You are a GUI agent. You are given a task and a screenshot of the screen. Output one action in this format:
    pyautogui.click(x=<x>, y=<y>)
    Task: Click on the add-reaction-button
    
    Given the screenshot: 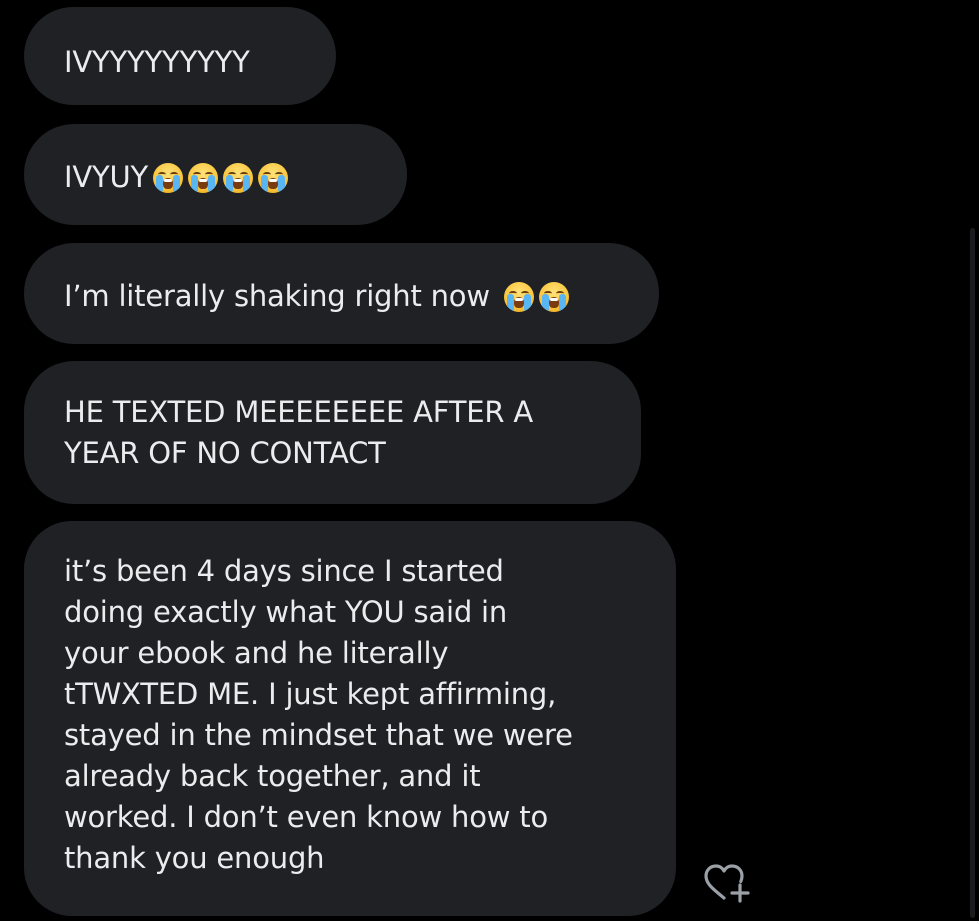 What is the action you would take?
    pyautogui.click(x=724, y=883)
    